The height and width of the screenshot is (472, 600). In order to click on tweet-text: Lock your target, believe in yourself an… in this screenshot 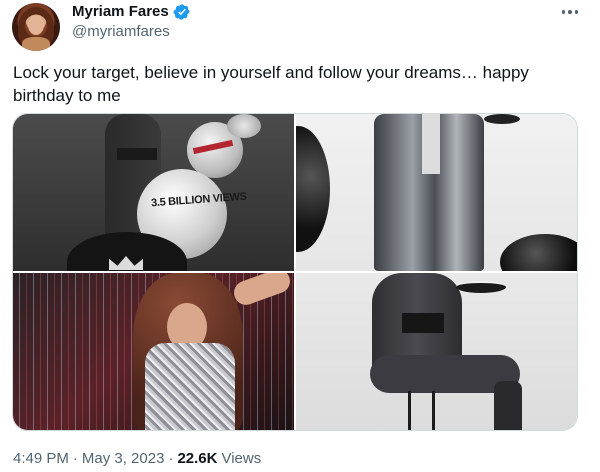, I will do `click(271, 84)`.